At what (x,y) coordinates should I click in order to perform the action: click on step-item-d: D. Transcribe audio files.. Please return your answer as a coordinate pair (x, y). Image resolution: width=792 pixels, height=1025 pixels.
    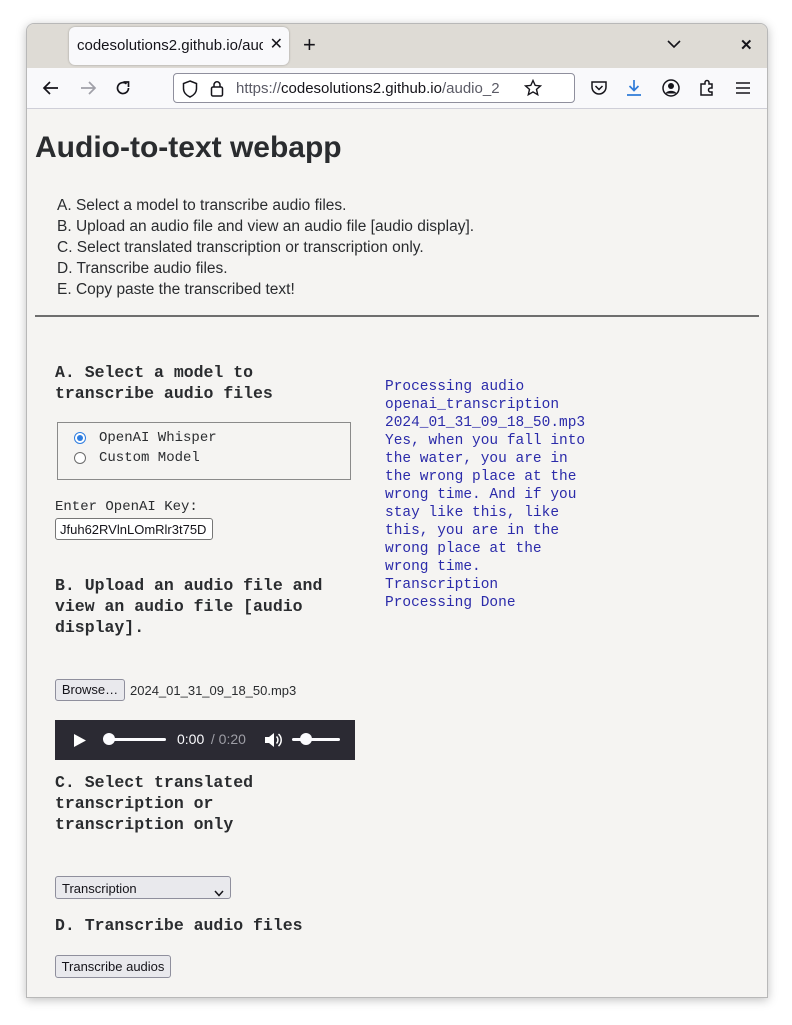
    Looking at the image, I should click on (142, 268).